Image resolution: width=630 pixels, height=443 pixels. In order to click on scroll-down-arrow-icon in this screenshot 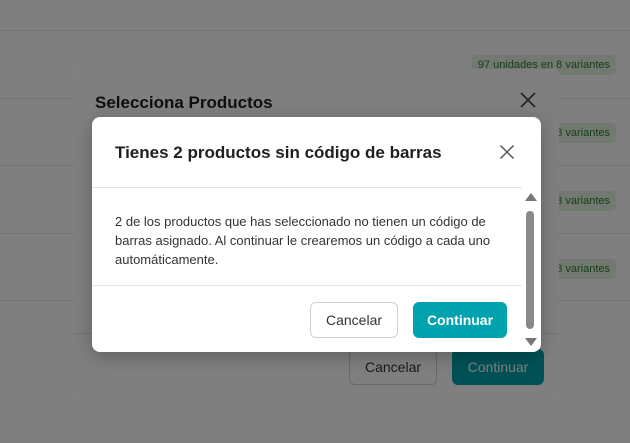, I will do `click(531, 342)`.